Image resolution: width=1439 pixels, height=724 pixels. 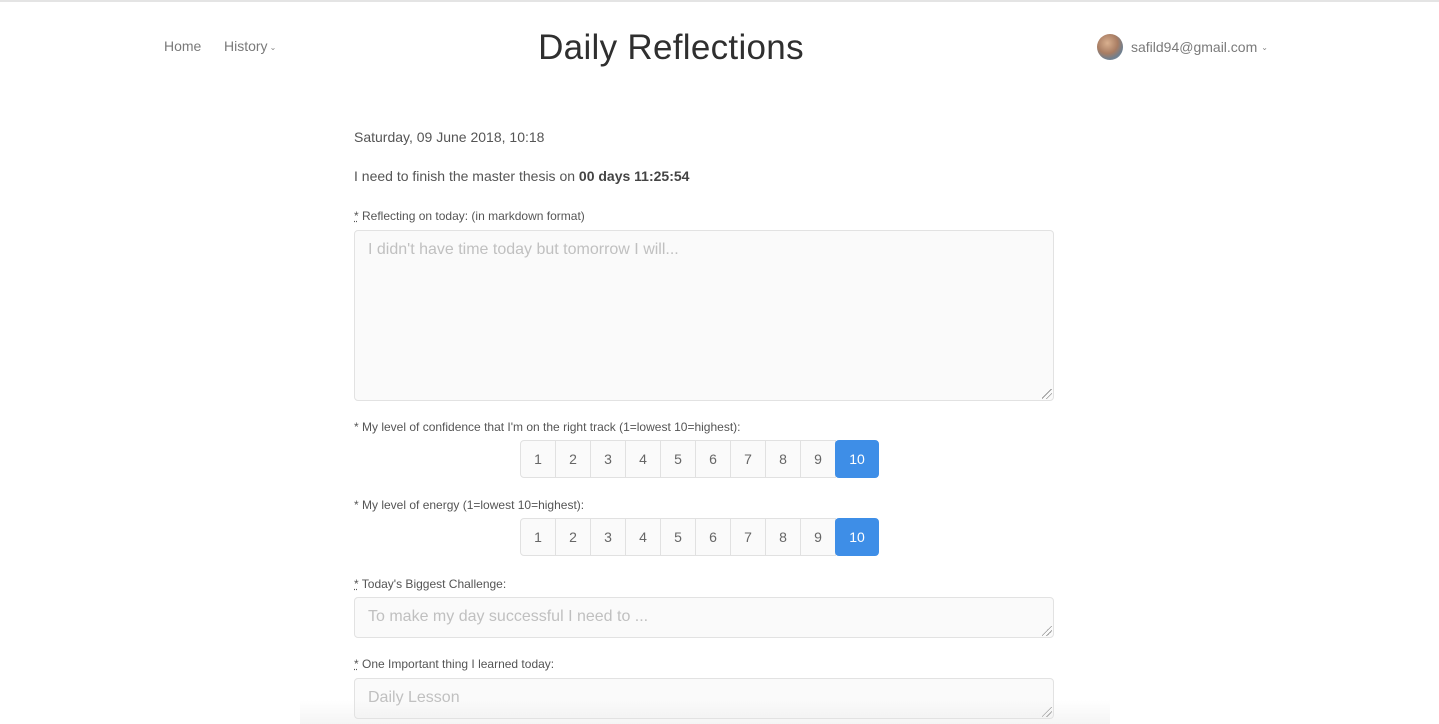 I want to click on avatar, so click(x=1110, y=47).